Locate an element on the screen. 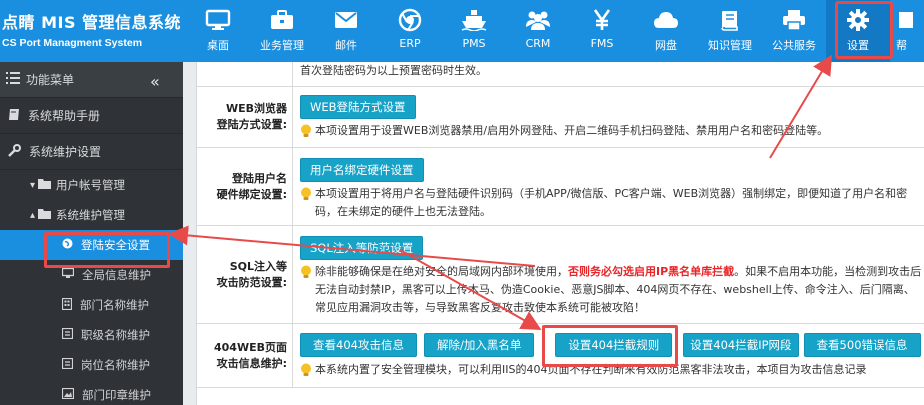 This screenshot has height=405, width=924. set-404-ip-range-button: 设置404拦截IP网段 is located at coordinates (741, 345).